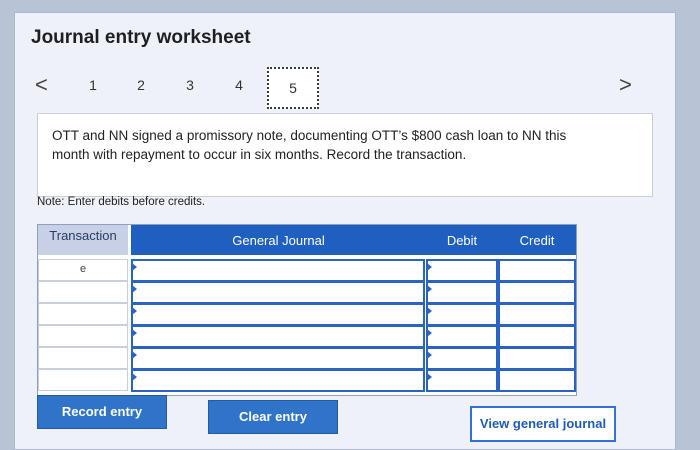 This screenshot has height=450, width=700. I want to click on transaction-label: e, so click(83, 269).